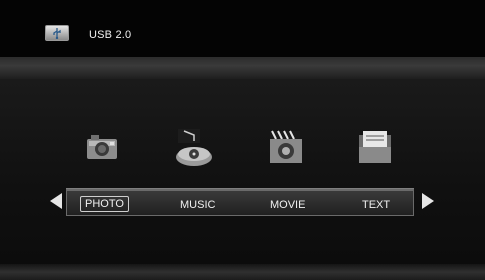 This screenshot has height=280, width=485. Describe the element at coordinates (192, 147) in the screenshot. I see `music-player-icon` at that location.